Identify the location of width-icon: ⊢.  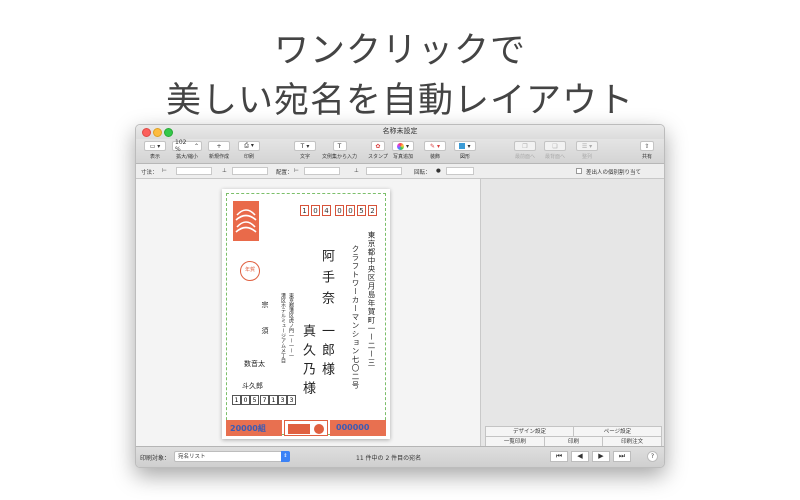
(164, 171).